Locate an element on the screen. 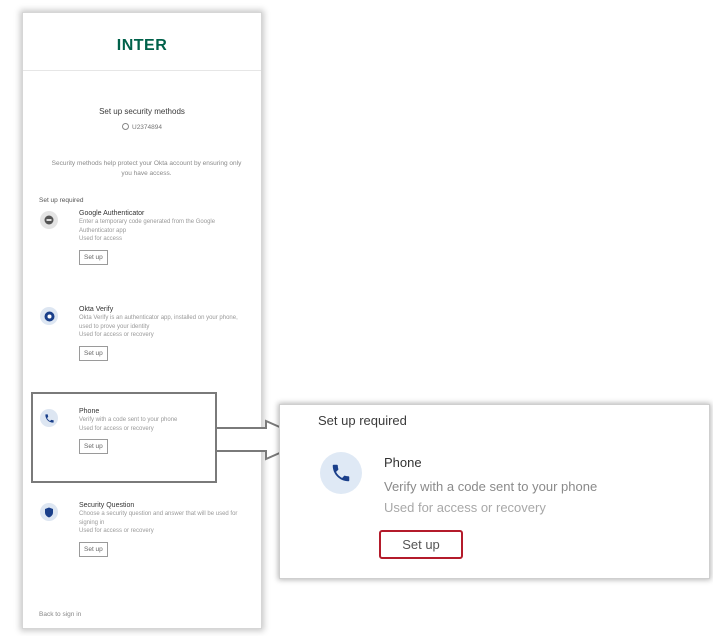 The image size is (713, 636). zoom-method-name: Phone is located at coordinates (403, 462).